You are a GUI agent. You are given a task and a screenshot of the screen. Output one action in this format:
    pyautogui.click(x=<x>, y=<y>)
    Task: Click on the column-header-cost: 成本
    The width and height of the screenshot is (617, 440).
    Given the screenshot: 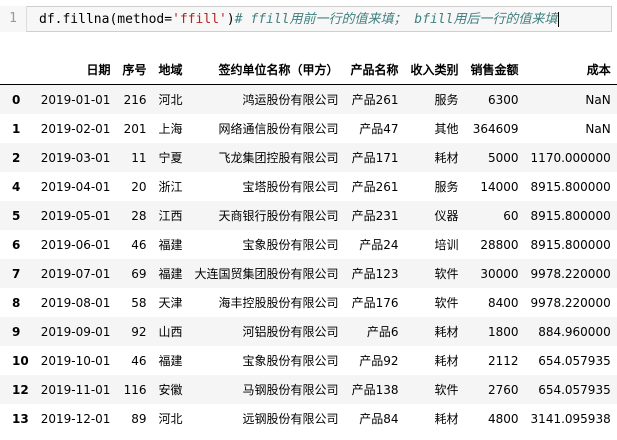 What is the action you would take?
    pyautogui.click(x=570, y=69)
    